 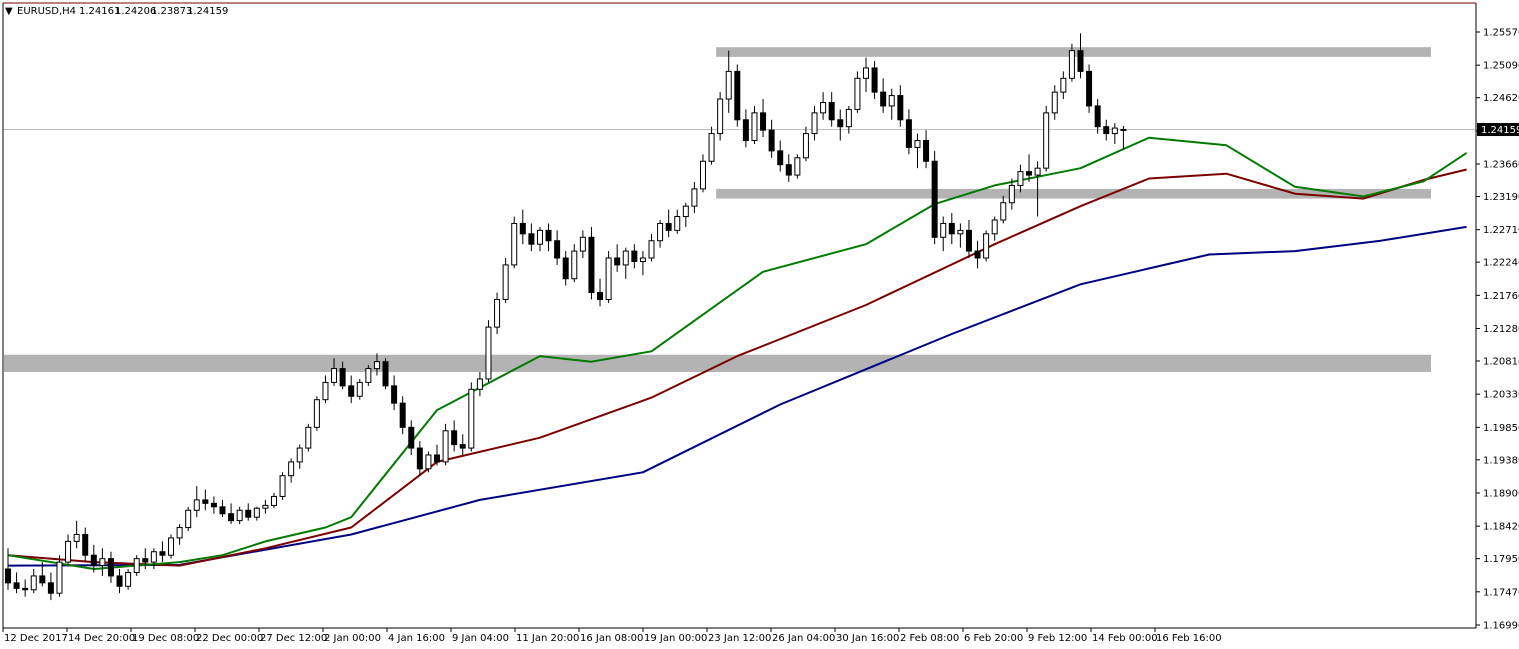 I want to click on y-tick-label: 1.22710, so click(x=1501, y=230).